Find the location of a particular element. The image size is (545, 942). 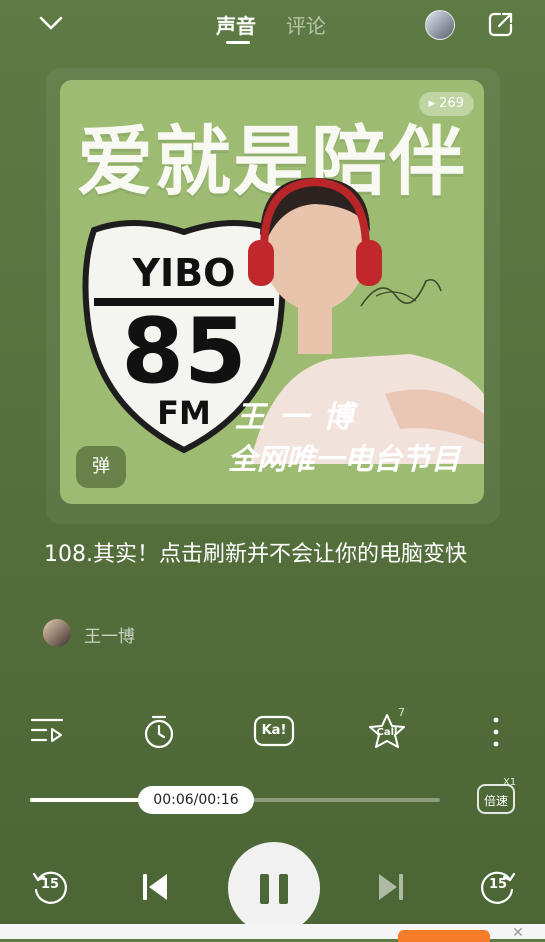

chevron-down-icon is located at coordinates (51, 23).